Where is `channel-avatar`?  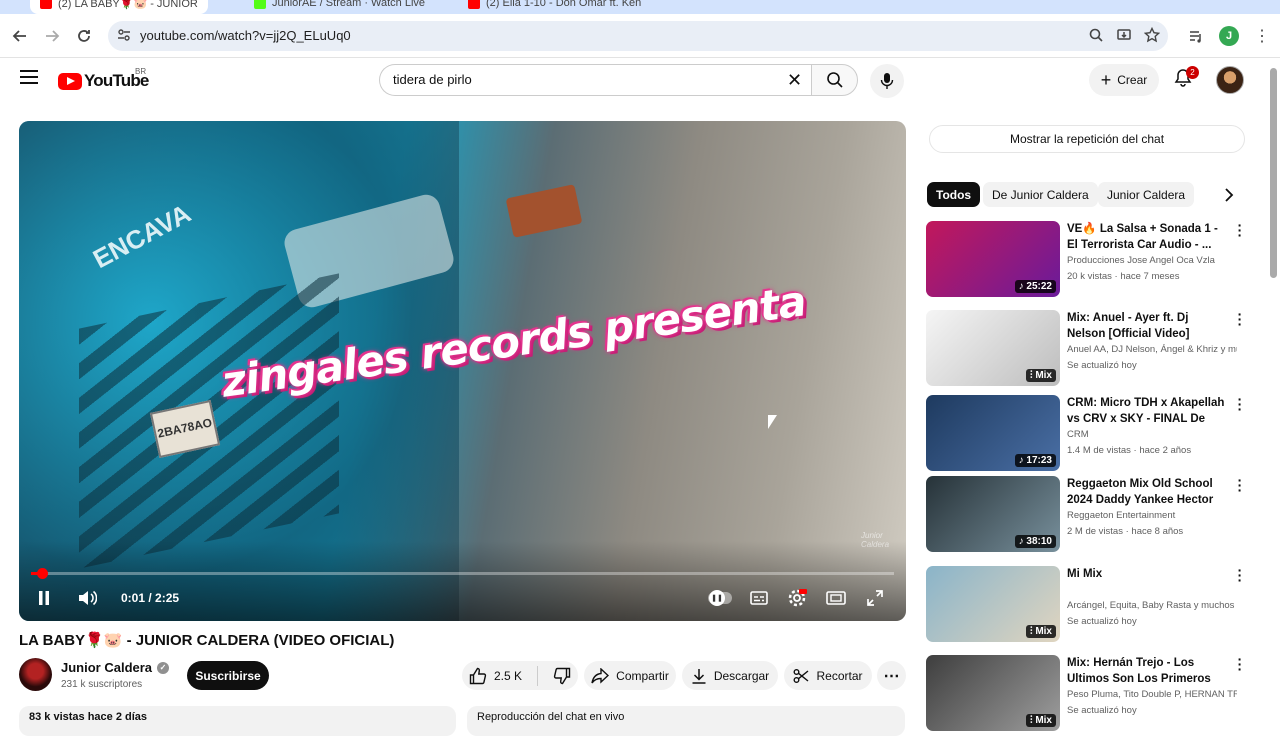
channel-avatar is located at coordinates (35, 674).